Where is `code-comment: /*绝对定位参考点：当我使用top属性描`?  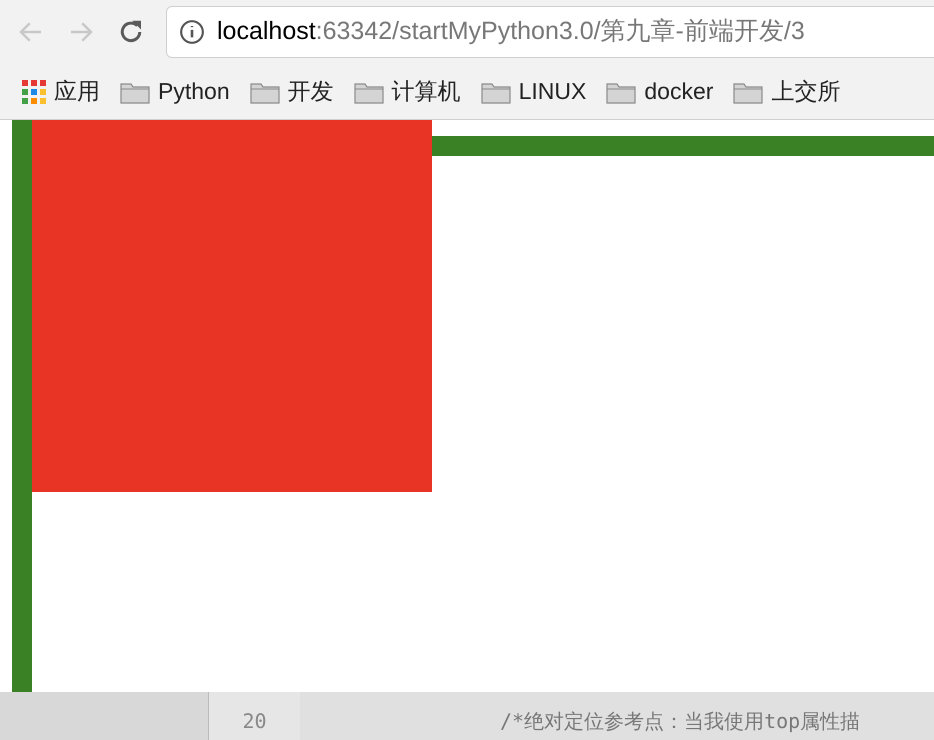
code-comment: /*绝对定位参考点：当我使用top属性描 is located at coordinates (680, 721).